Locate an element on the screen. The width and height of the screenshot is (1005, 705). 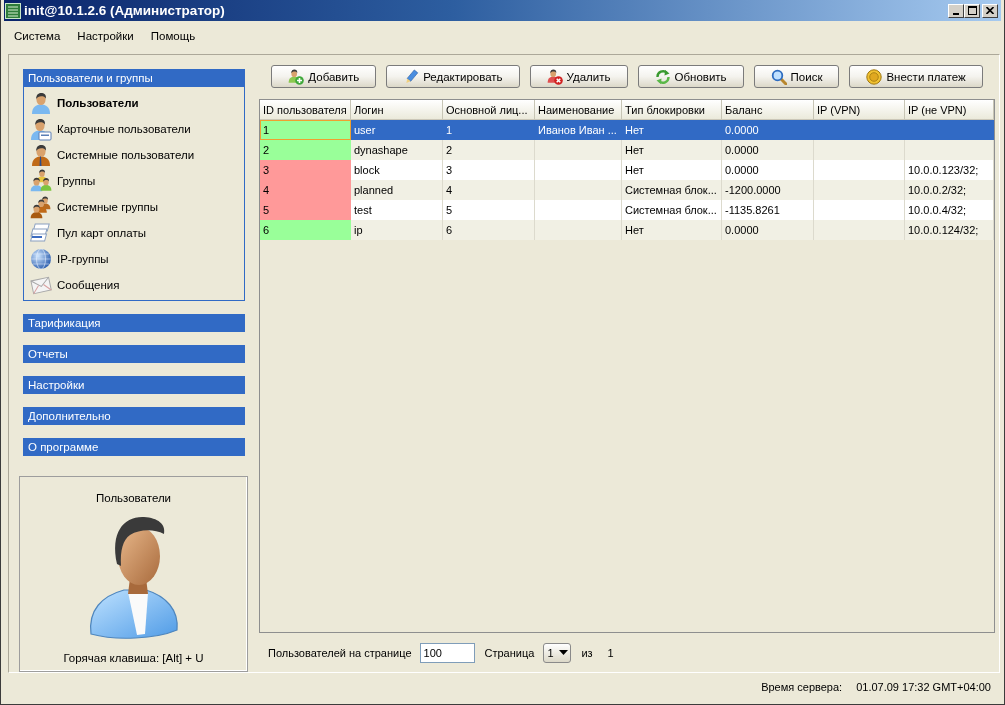
hotkey-hint: Горячая клавиша: [Alt] + U is located at coordinates (133, 658).